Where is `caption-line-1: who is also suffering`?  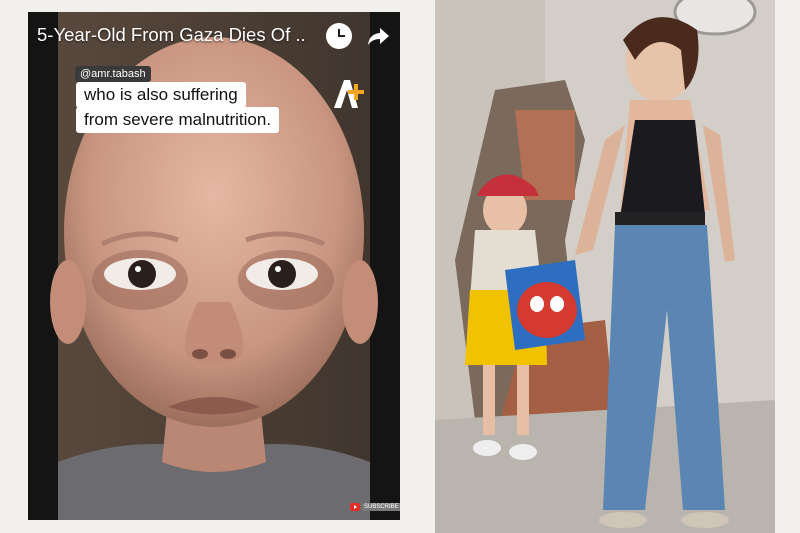
caption-line-1: who is also suffering is located at coordinates (161, 95).